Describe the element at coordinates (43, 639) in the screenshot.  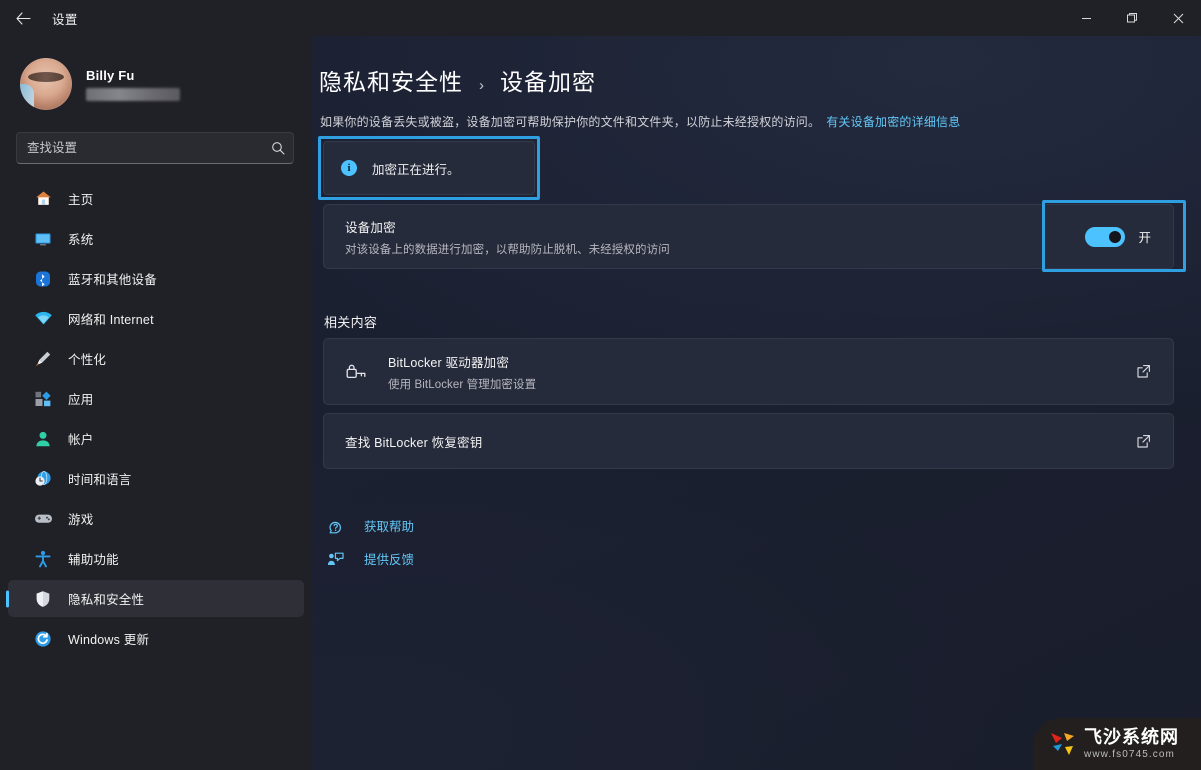
I see `update-refresh-icon` at that location.